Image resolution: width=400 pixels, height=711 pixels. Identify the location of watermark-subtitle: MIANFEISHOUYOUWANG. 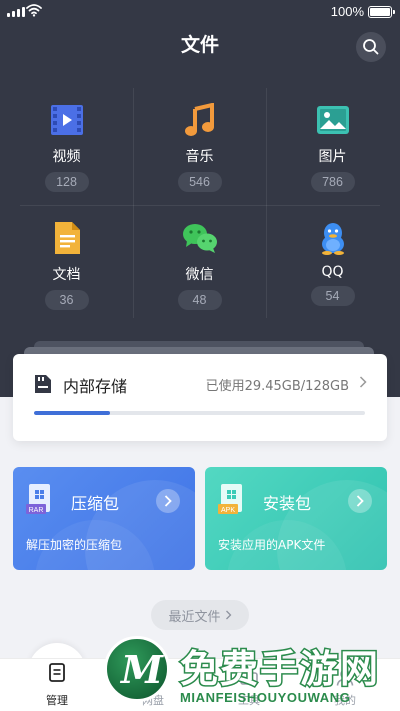
(265, 697).